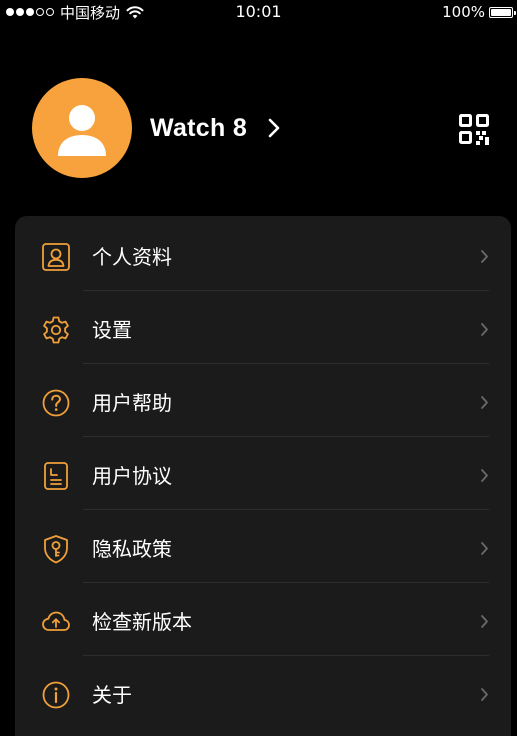  What do you see at coordinates (502, 12) in the screenshot?
I see `battery-icon` at bounding box center [502, 12].